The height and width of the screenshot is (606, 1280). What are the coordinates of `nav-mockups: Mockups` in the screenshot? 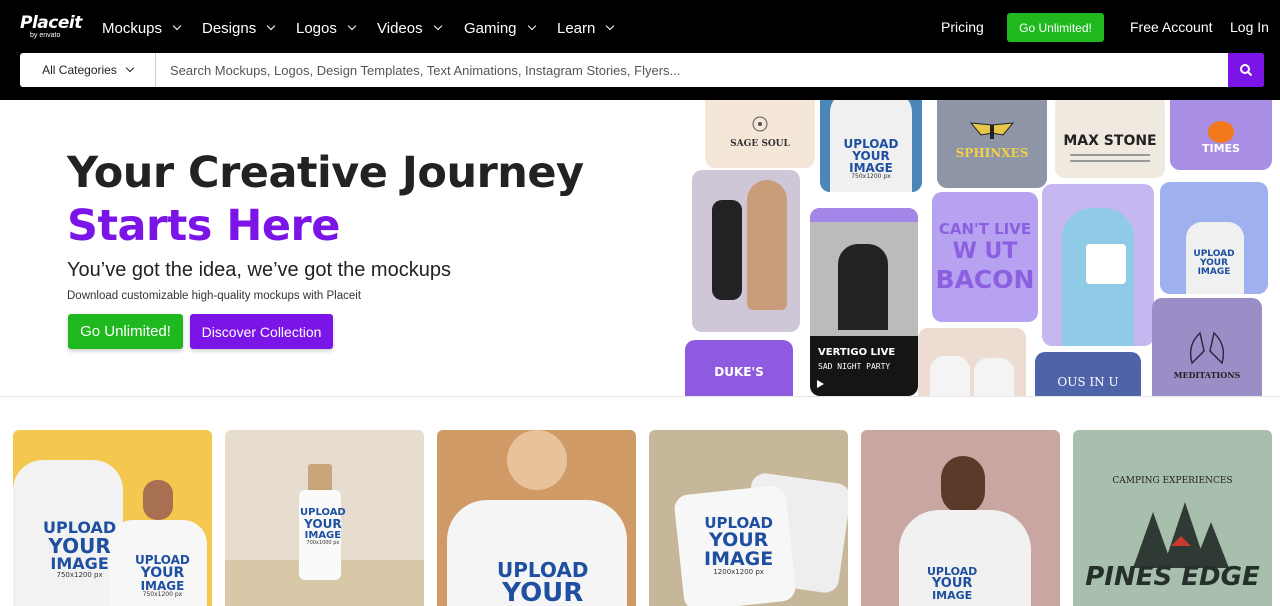 It's located at (142, 28).